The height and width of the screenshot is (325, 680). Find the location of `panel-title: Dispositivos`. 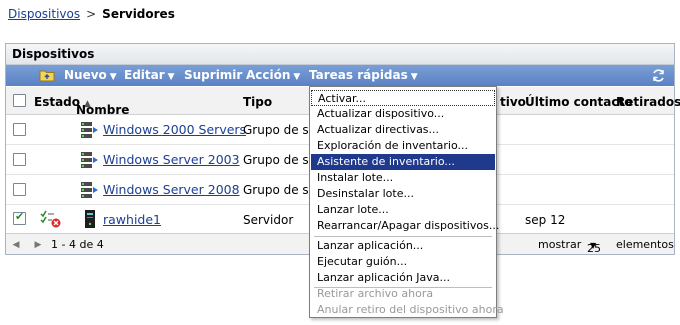

panel-title: Dispositivos is located at coordinates (340, 54).